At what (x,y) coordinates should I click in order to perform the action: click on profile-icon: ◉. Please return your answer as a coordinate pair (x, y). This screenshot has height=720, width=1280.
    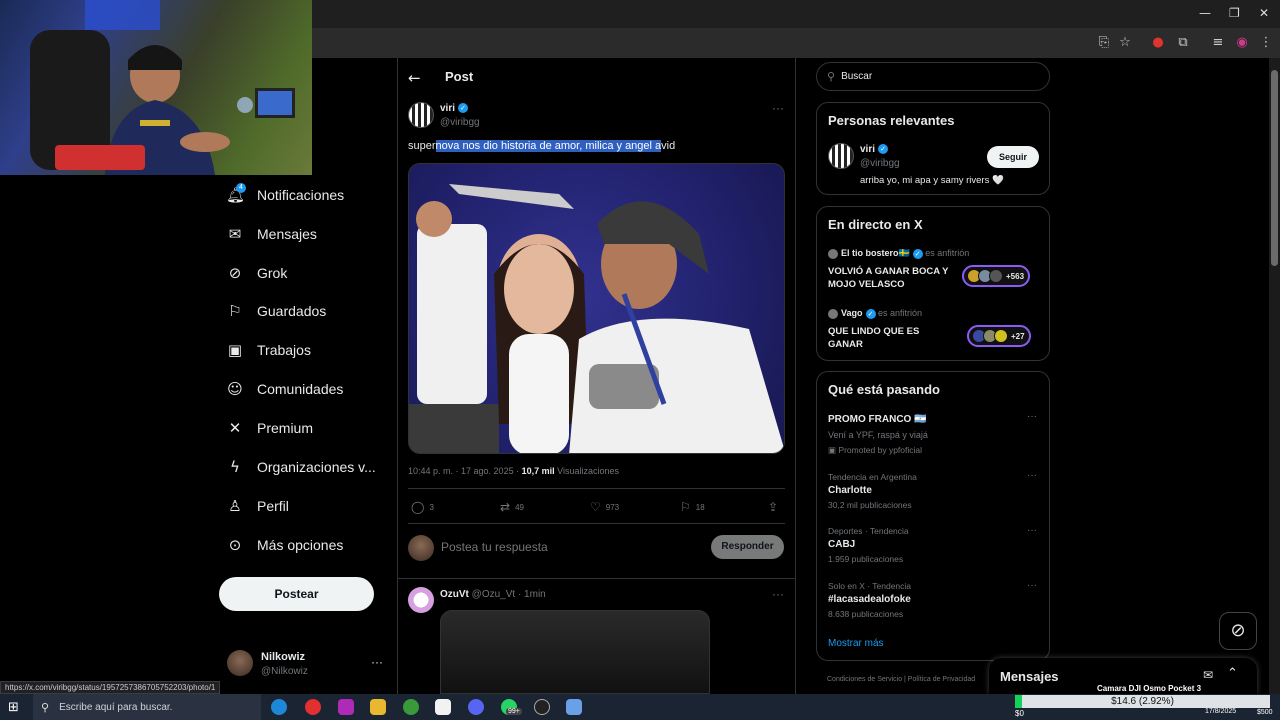
    Looking at the image, I should click on (1242, 43).